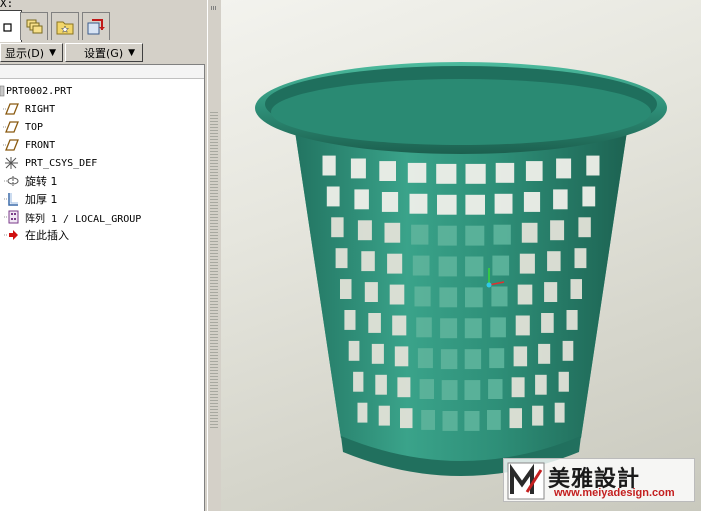 The image size is (701, 511). What do you see at coordinates (11, 199) in the screenshot?
I see `thicken-icon` at bounding box center [11, 199].